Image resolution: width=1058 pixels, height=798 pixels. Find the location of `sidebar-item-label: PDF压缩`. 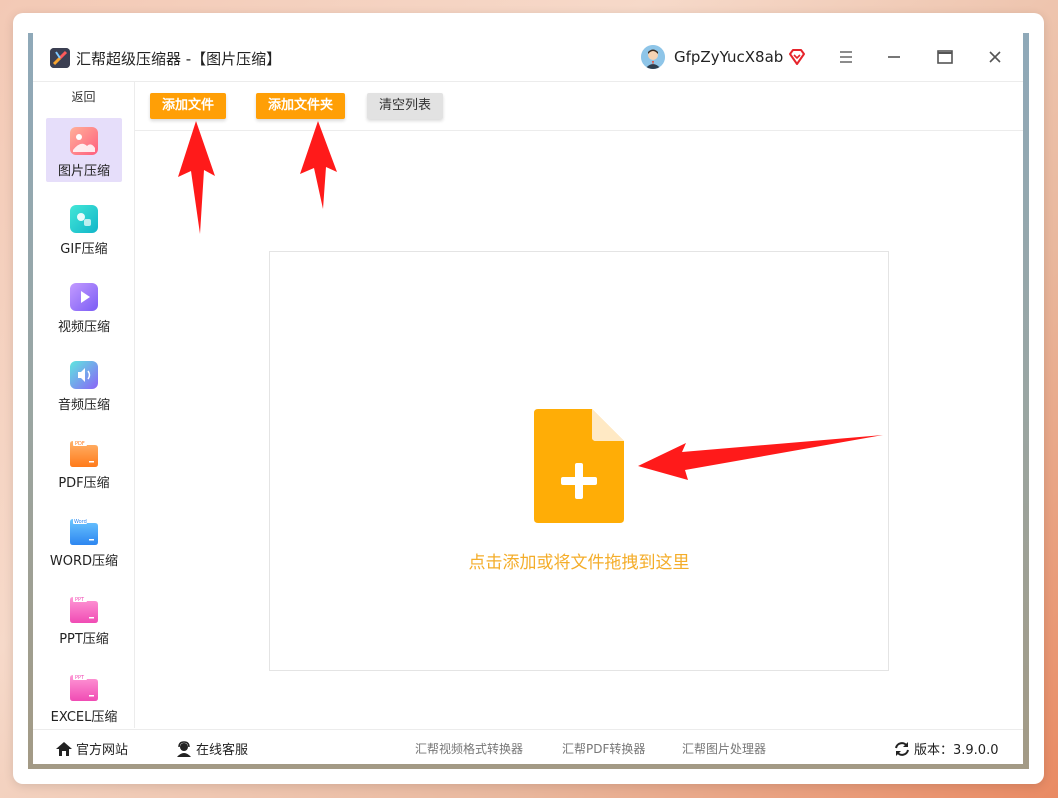

sidebar-item-label: PDF压缩 is located at coordinates (84, 483).